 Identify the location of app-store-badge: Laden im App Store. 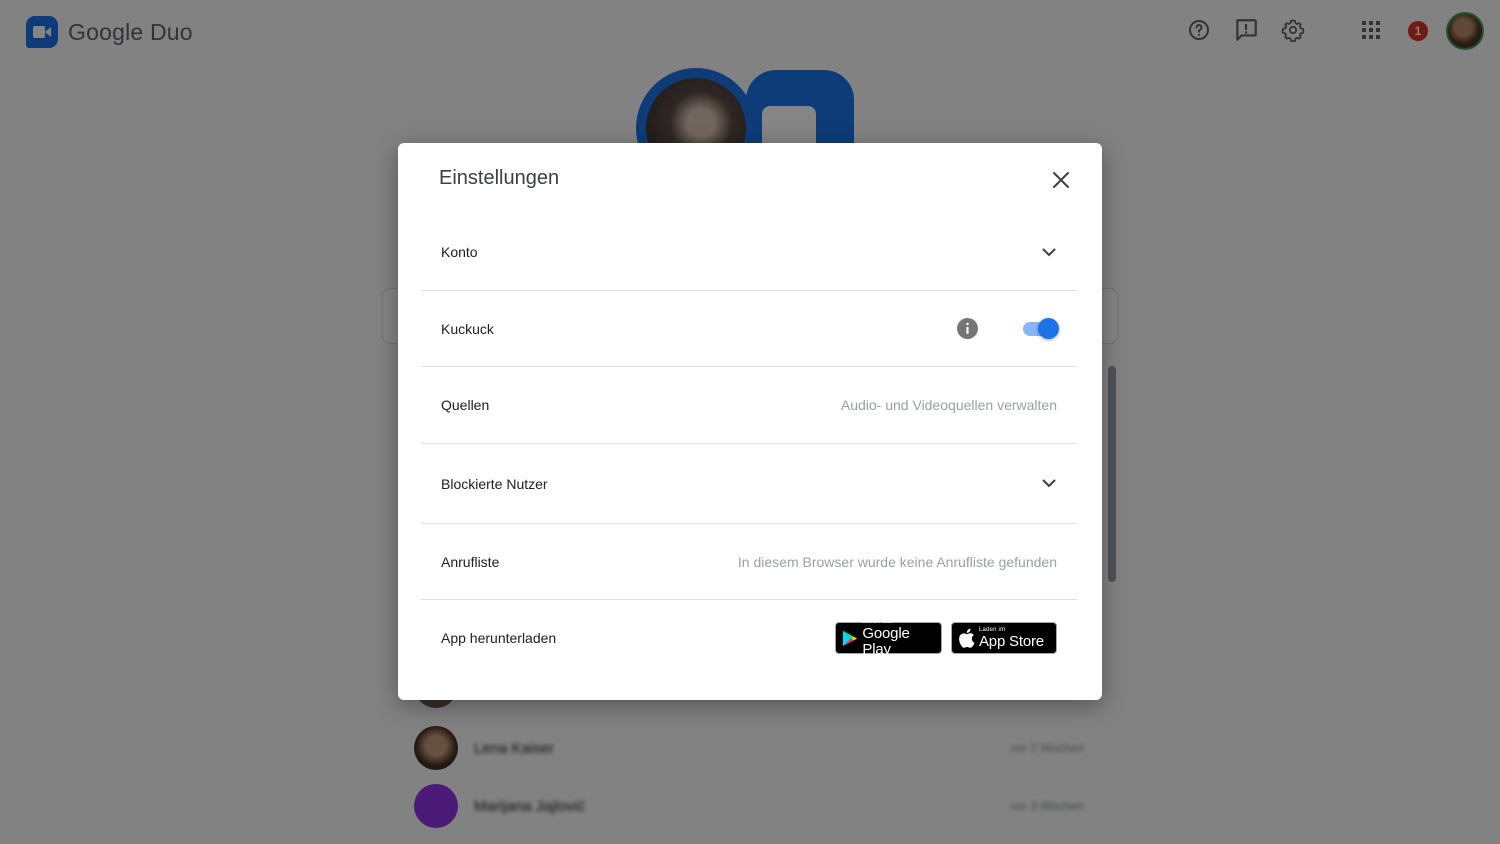
(1004, 638).